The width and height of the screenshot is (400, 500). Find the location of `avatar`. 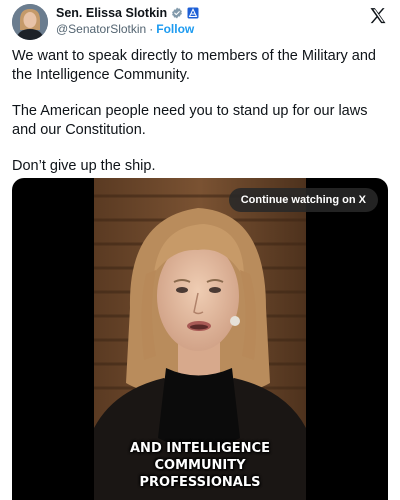

avatar is located at coordinates (30, 22).